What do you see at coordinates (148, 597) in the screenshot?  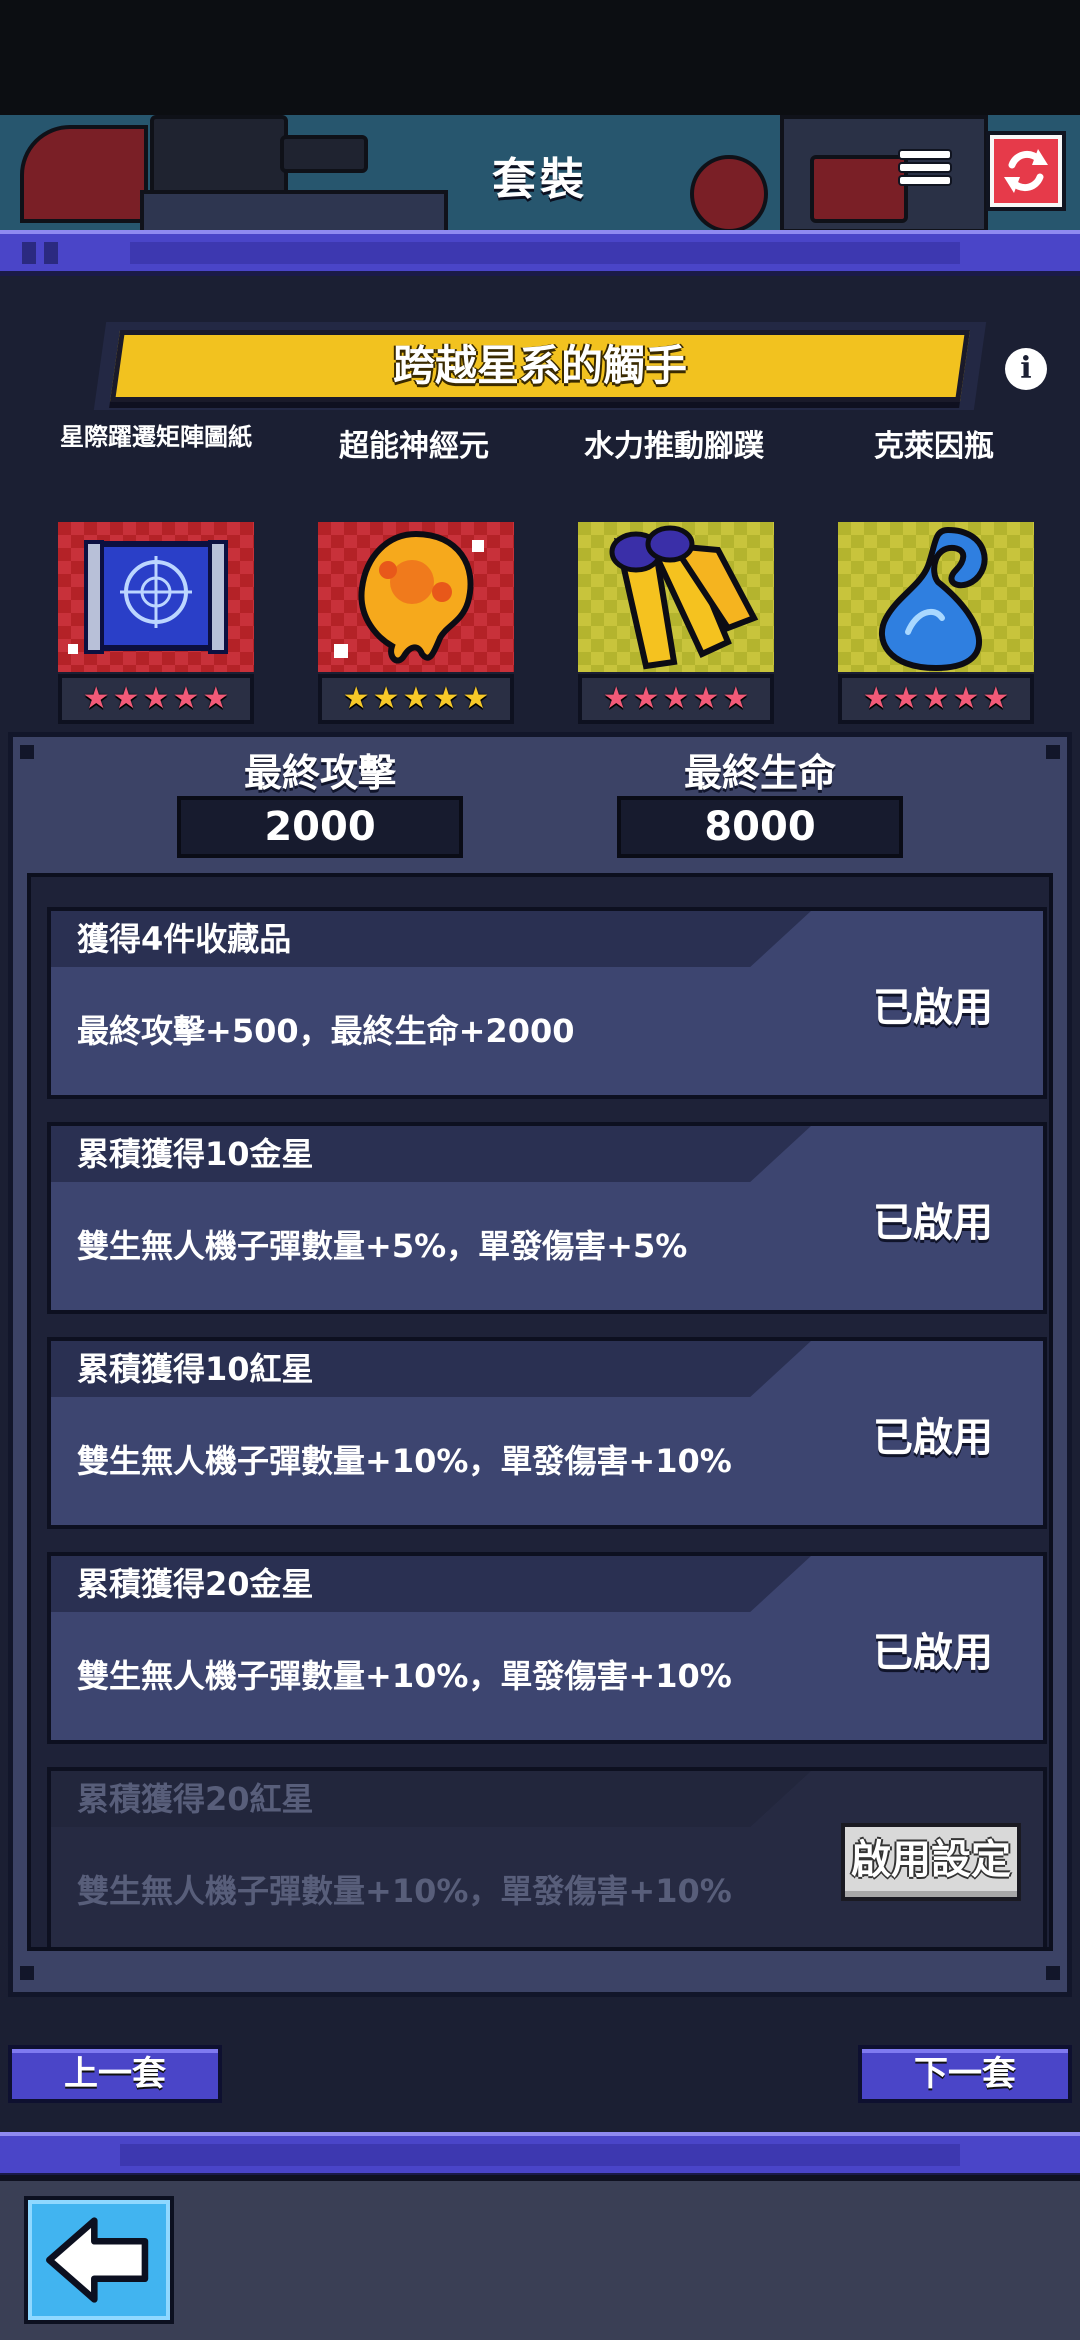 I see `blueprint-icon` at bounding box center [148, 597].